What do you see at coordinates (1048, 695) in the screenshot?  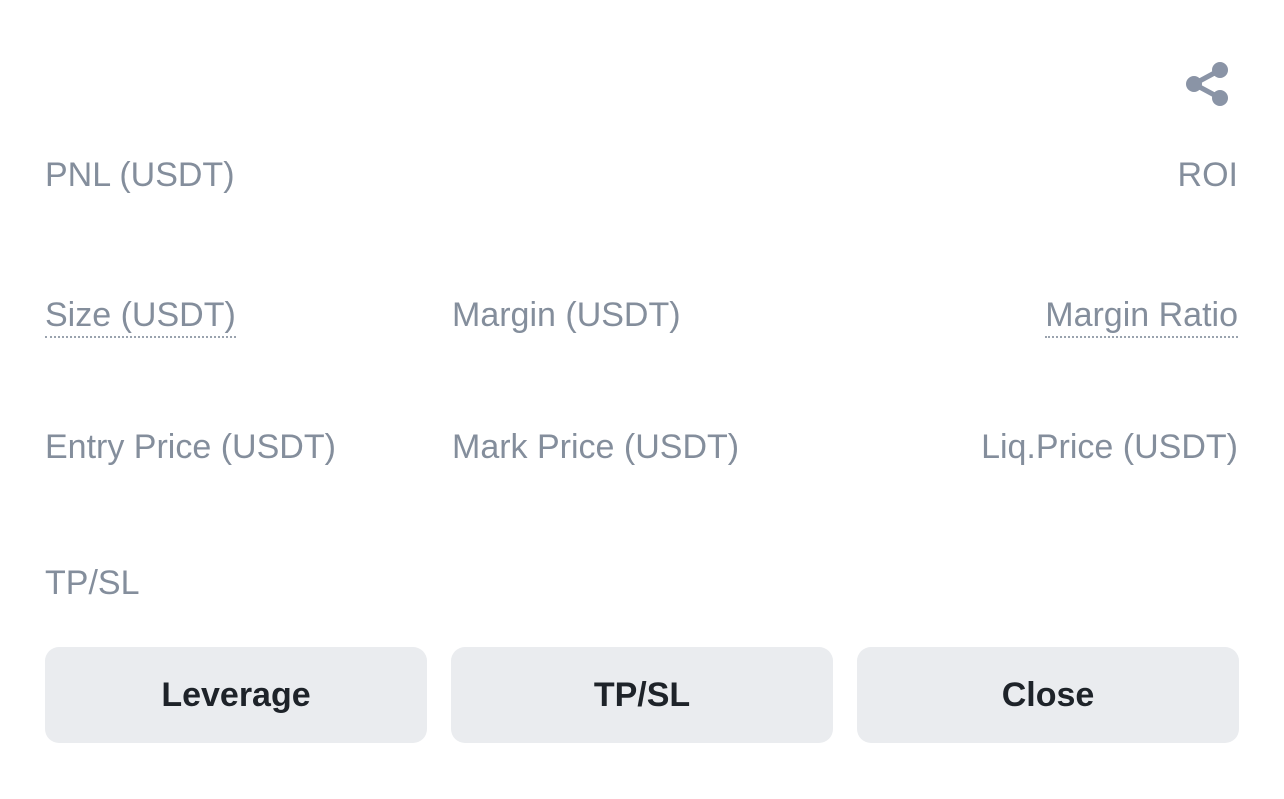 I see `close-button: Close` at bounding box center [1048, 695].